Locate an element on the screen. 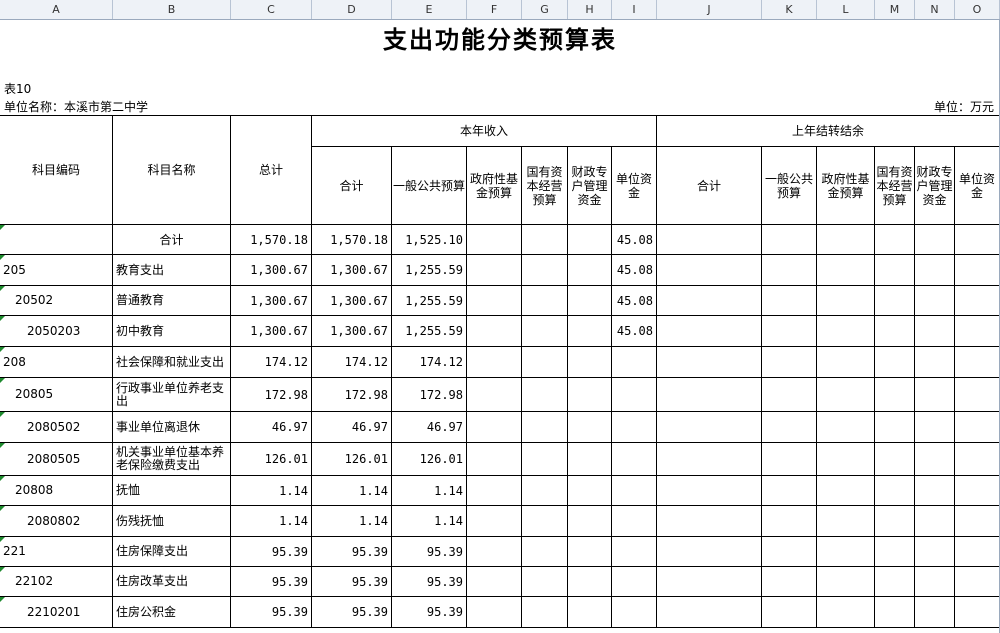 This screenshot has height=633, width=1000. row-code: 205 is located at coordinates (56, 270).